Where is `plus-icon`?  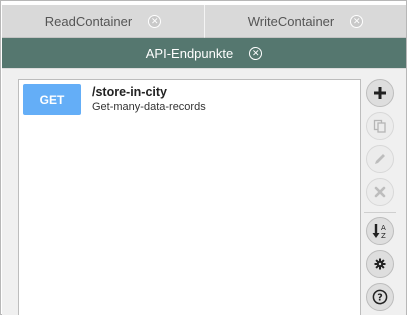
plus-icon is located at coordinates (380, 93).